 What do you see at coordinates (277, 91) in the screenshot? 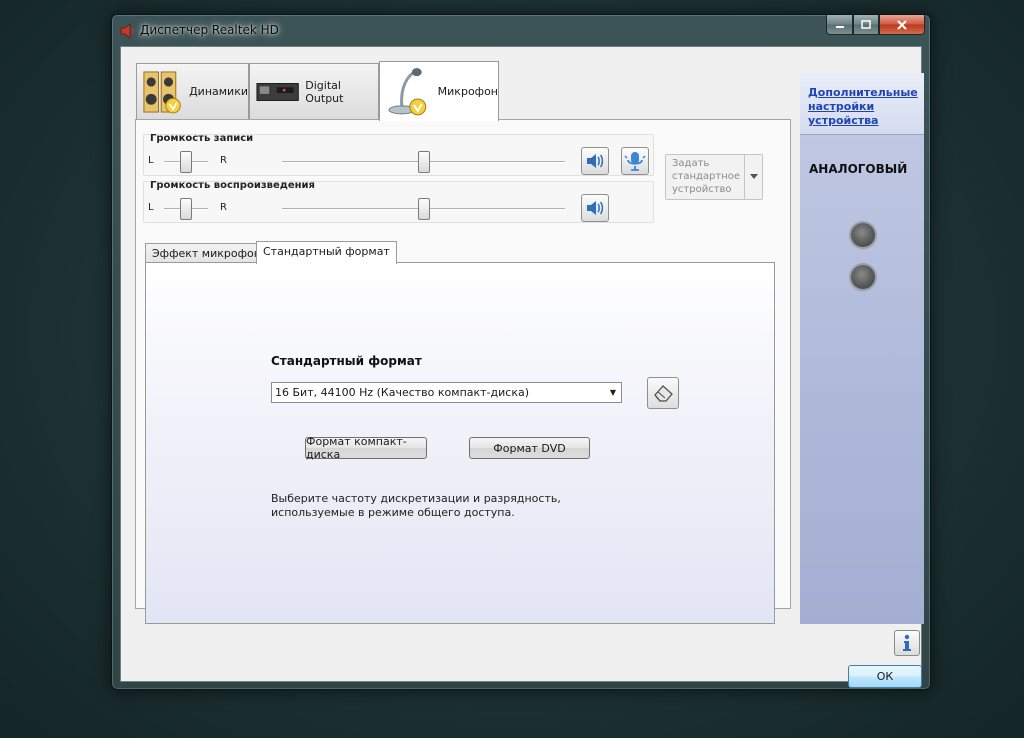
I see `digital-output-icon` at bounding box center [277, 91].